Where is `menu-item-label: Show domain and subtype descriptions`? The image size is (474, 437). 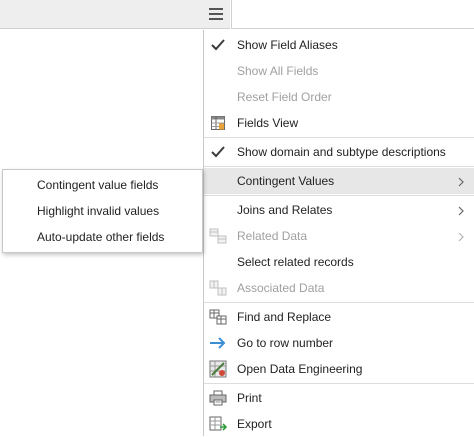 menu-item-label: Show domain and subtype descriptions is located at coordinates (341, 152).